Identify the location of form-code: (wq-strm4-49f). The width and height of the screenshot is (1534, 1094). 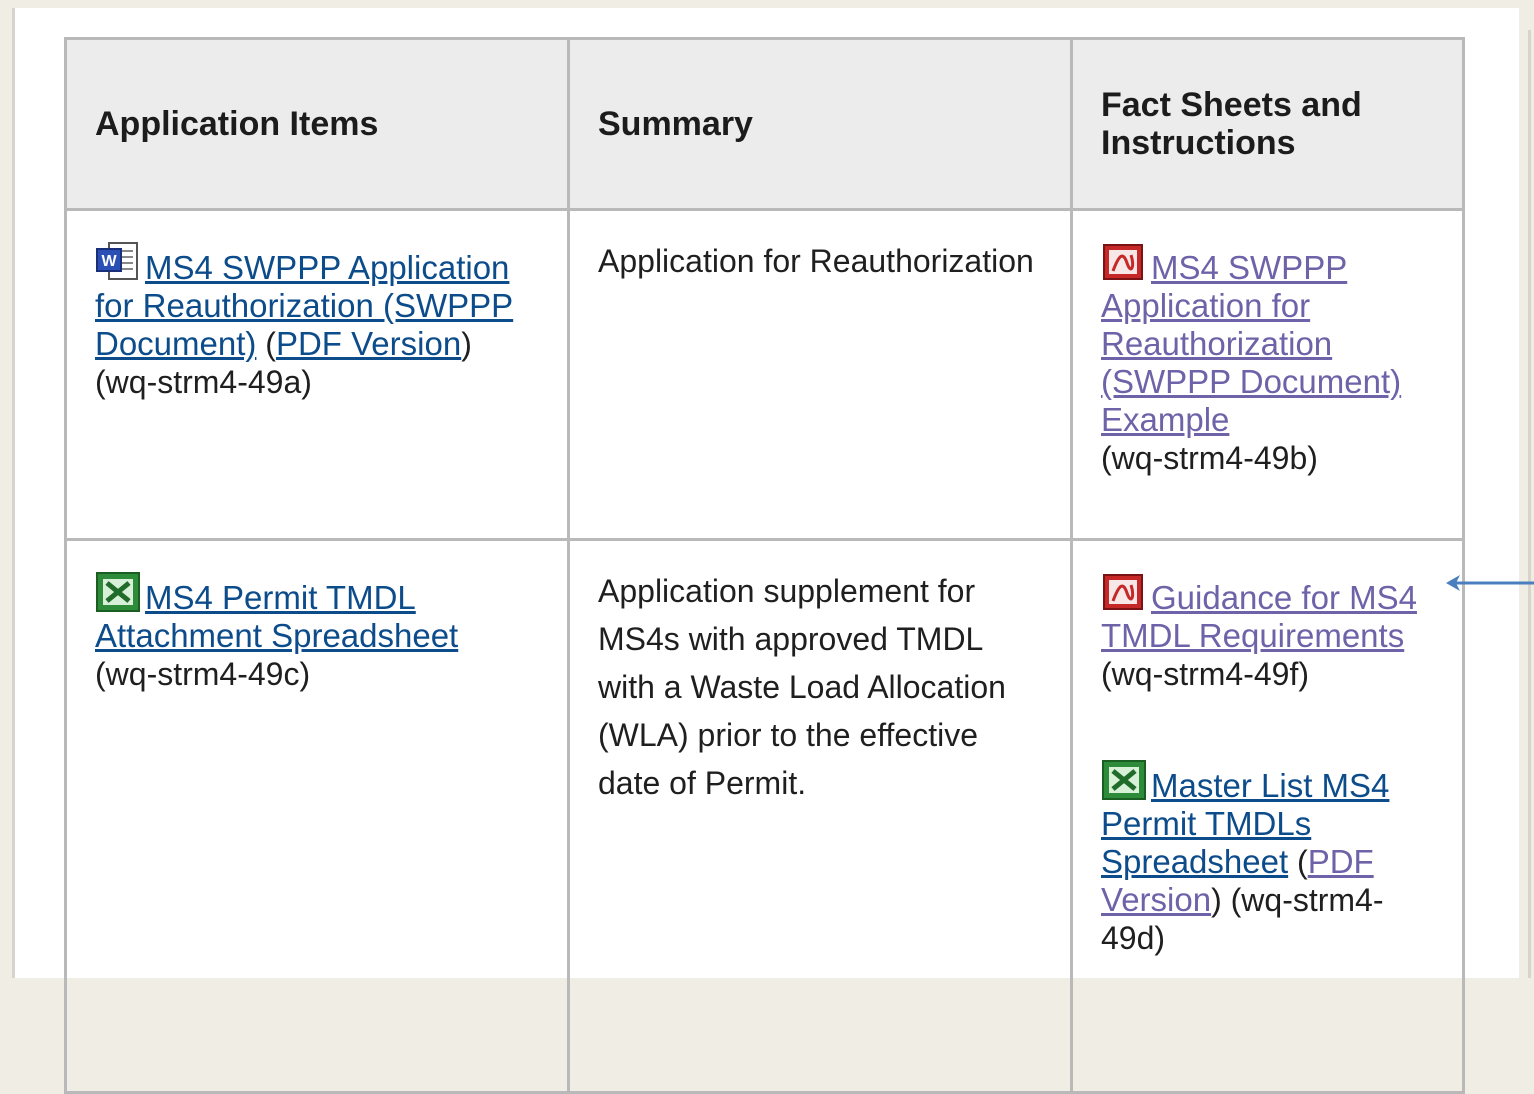
(1205, 674).